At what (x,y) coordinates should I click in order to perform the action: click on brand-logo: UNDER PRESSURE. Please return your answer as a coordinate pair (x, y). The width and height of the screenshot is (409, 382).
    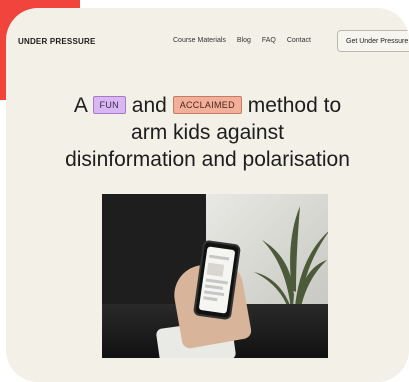
    Looking at the image, I should click on (56, 41).